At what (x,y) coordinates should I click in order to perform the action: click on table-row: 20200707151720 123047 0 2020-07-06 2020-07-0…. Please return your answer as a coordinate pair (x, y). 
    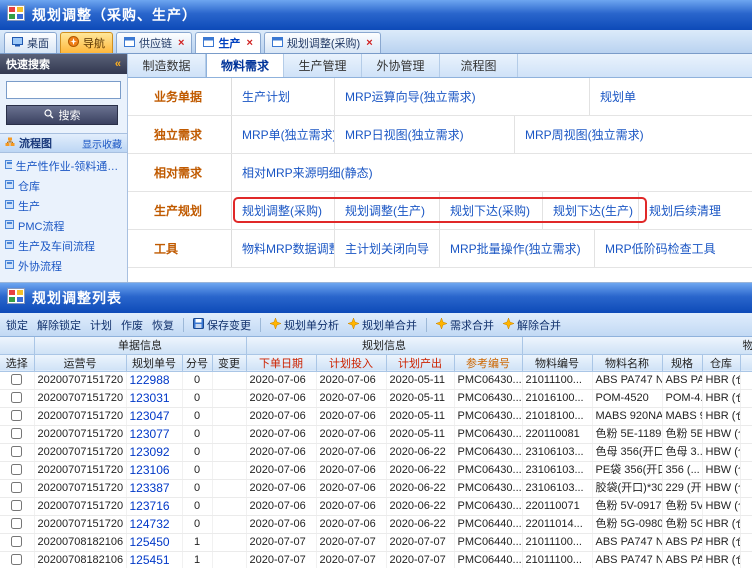
    Looking at the image, I should click on (376, 416).